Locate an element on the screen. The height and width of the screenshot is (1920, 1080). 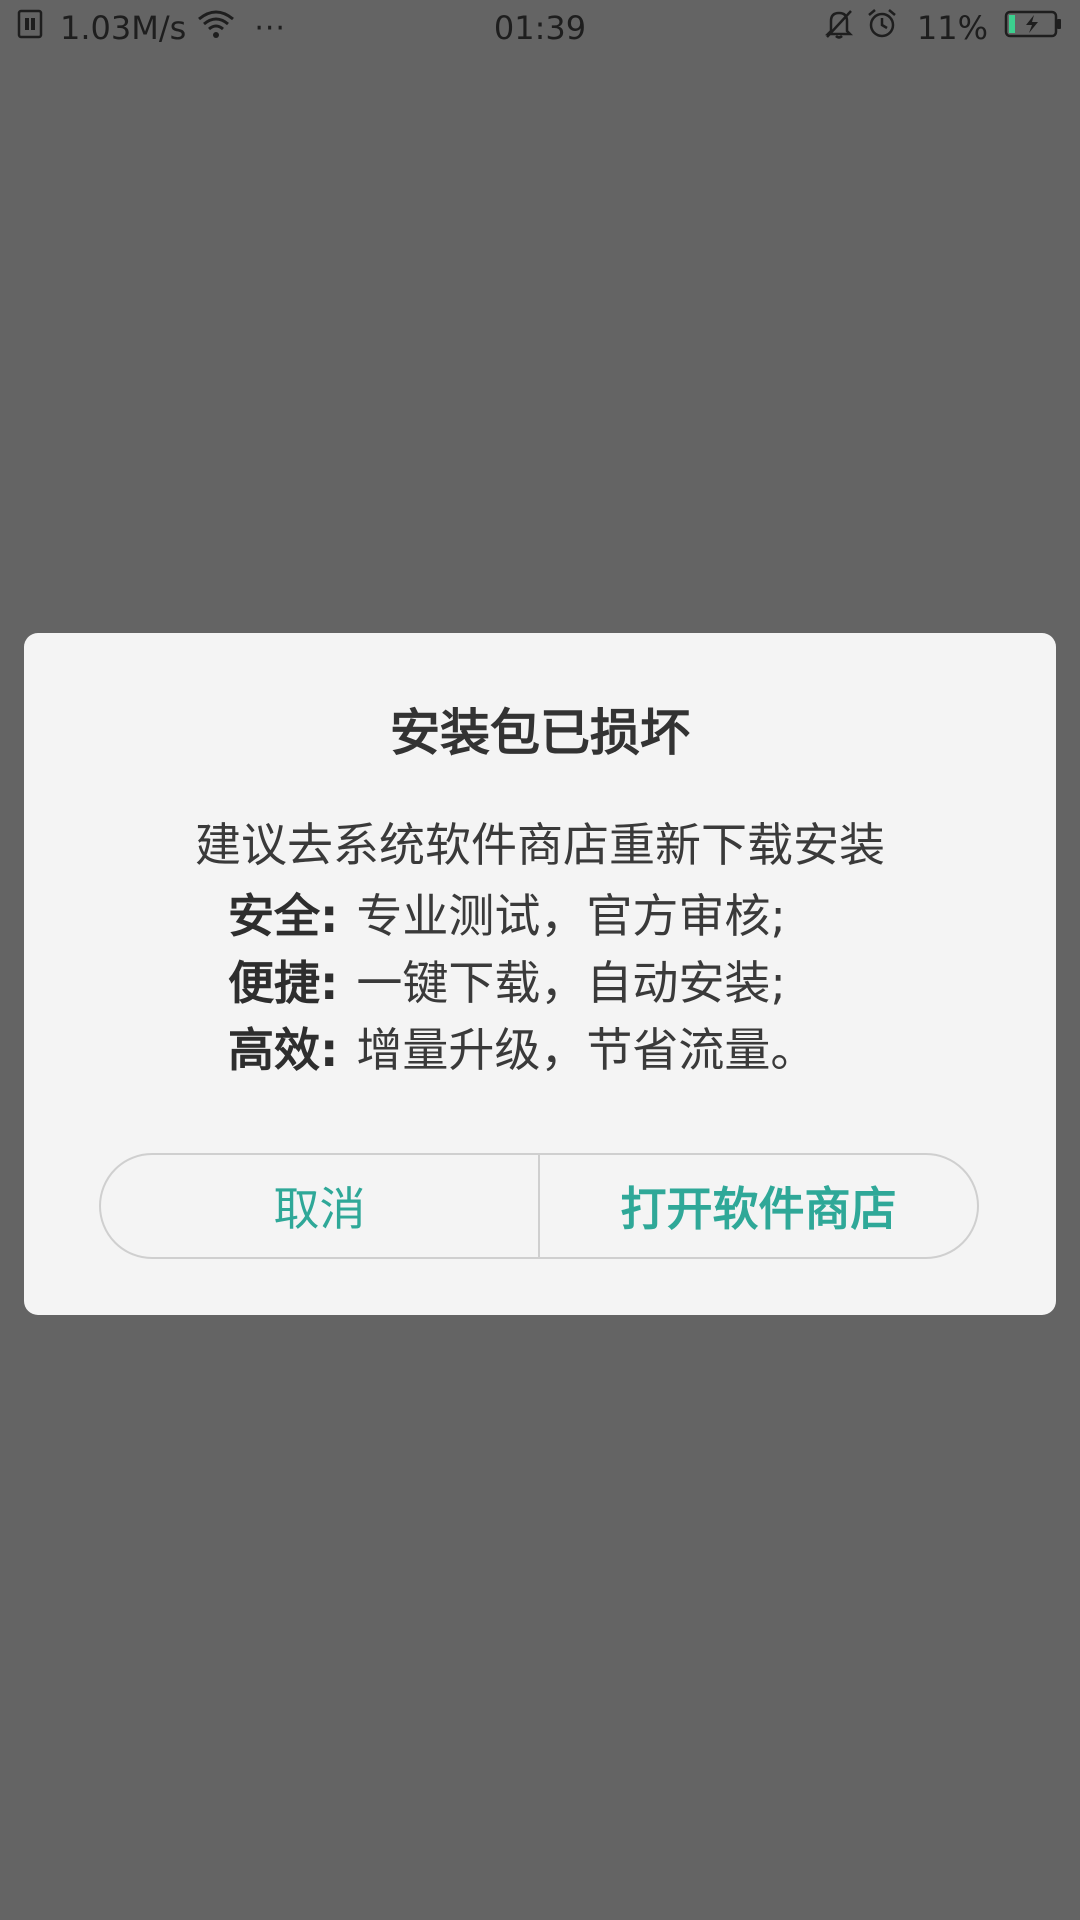
feature-efficiency: 高效: 增量升级，节省流量。 is located at coordinates (522, 1047).